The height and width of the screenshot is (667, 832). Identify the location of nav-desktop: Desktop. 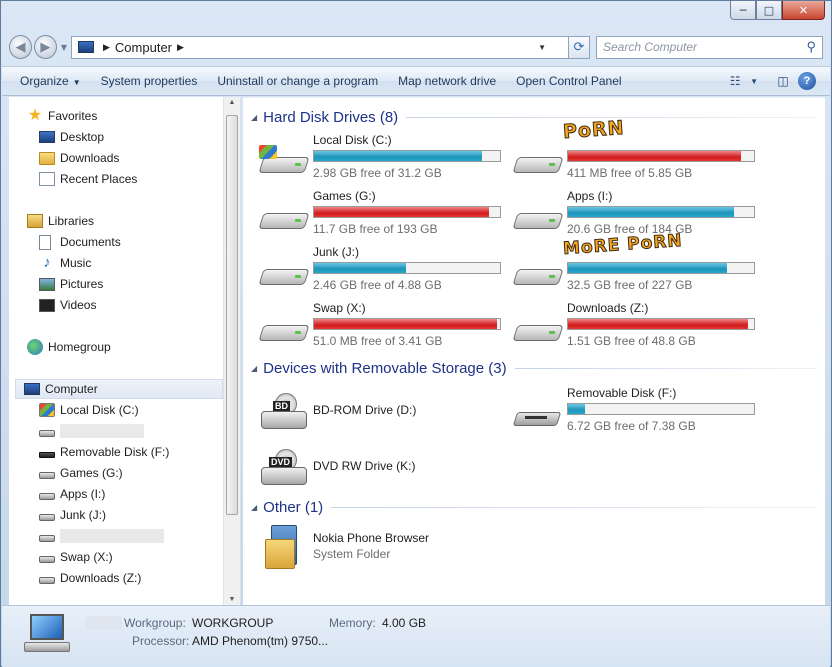
(71, 137).